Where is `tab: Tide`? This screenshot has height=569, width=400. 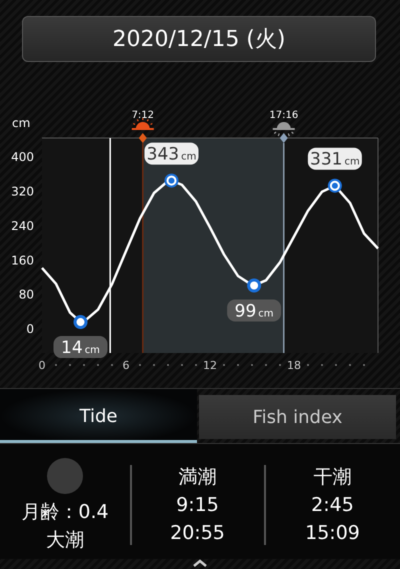
tab: Tide is located at coordinates (98, 416).